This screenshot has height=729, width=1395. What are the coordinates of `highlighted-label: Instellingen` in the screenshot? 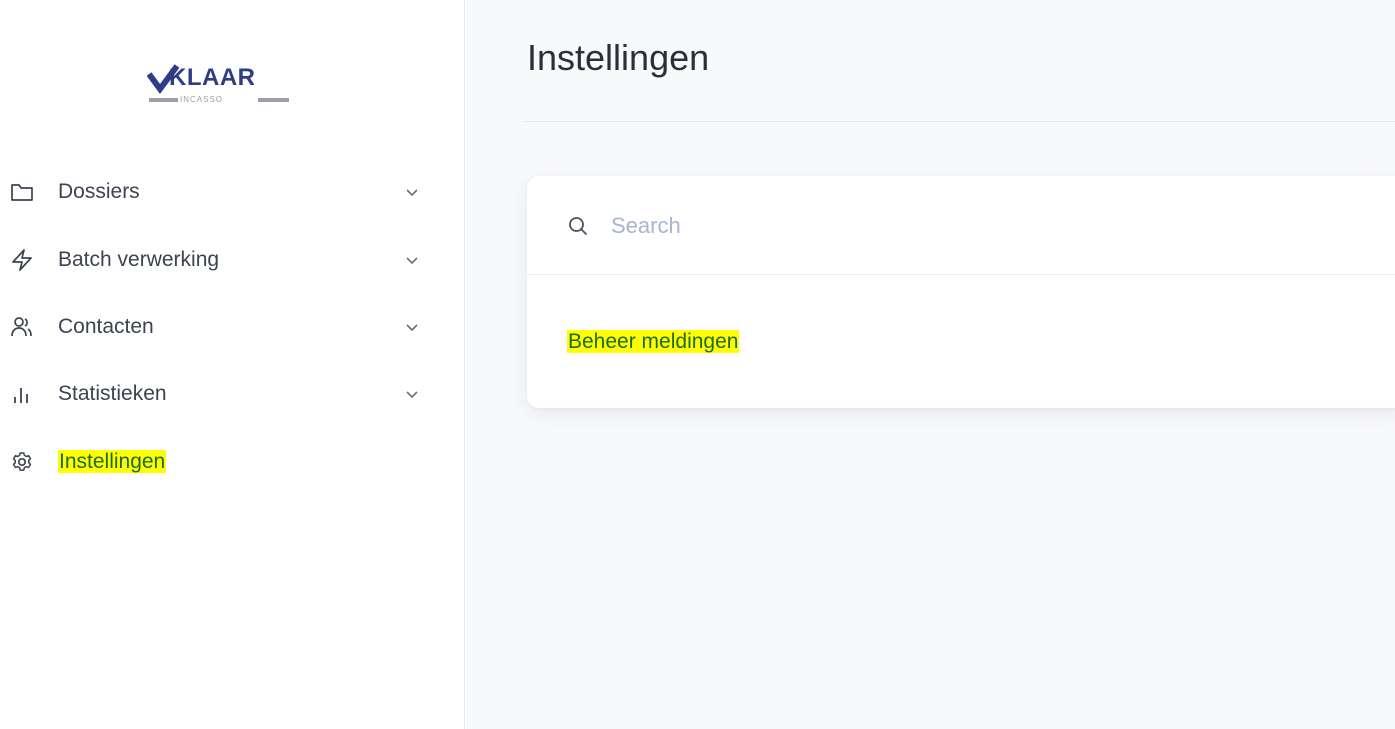 It's located at (112, 461).